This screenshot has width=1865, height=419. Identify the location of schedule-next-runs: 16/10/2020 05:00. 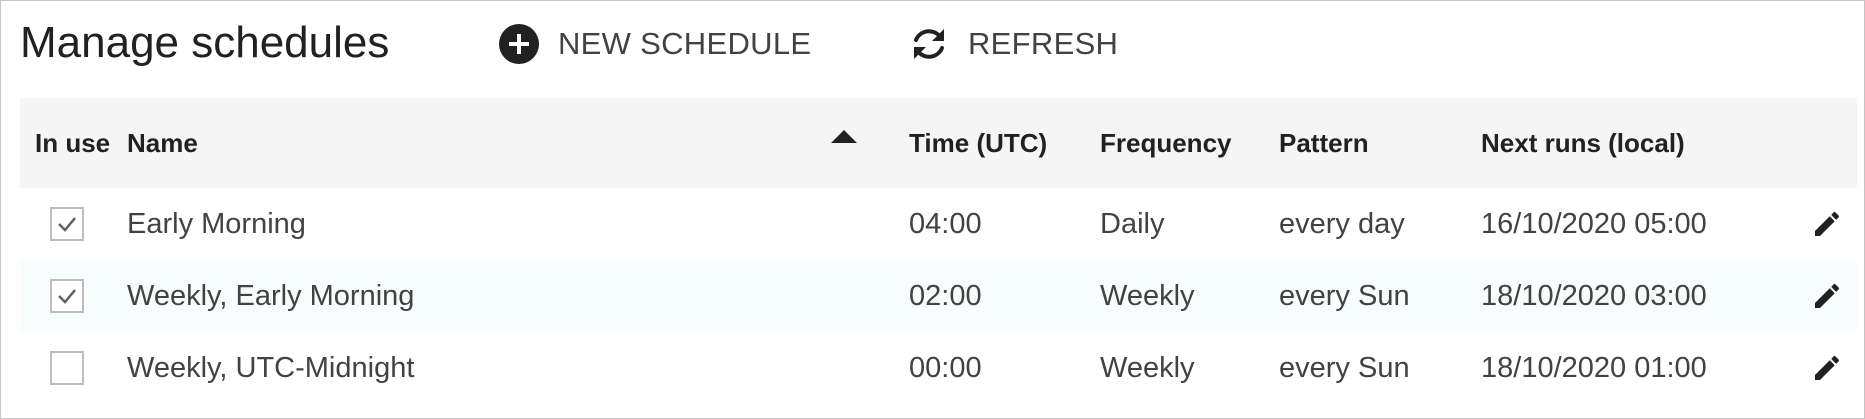
(1594, 224).